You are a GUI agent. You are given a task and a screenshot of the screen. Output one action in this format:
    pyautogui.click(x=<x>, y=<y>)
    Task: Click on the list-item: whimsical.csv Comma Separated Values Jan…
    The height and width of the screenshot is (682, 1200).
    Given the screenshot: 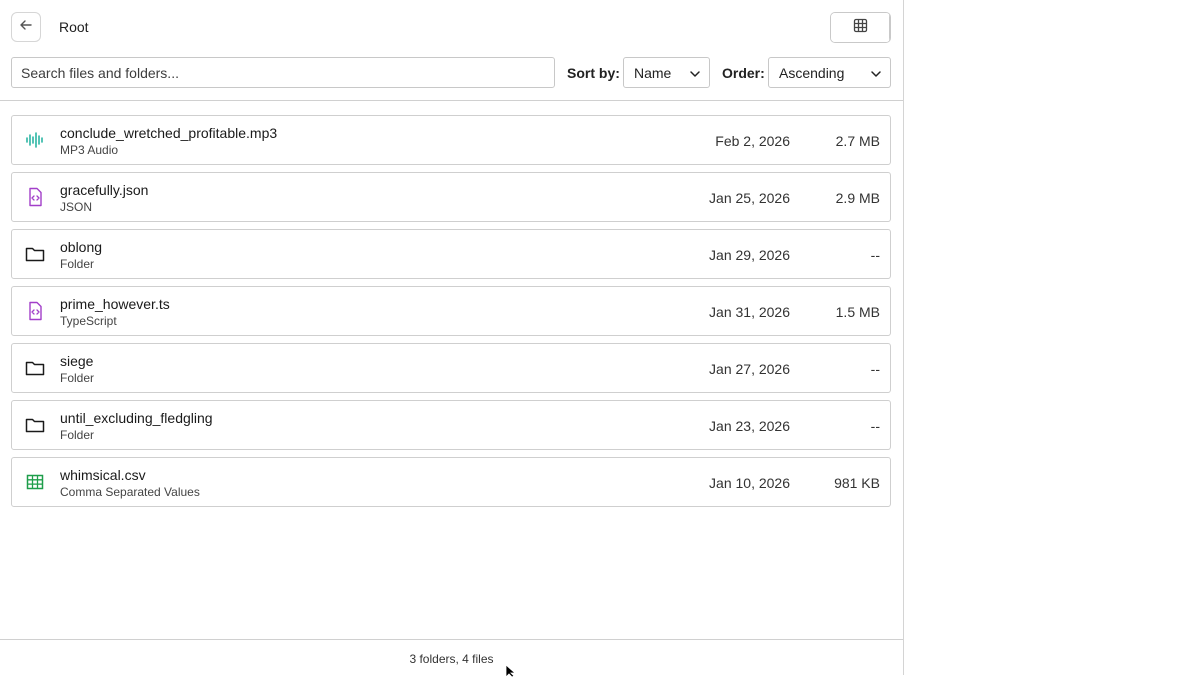 What is the action you would take?
    pyautogui.click(x=451, y=482)
    